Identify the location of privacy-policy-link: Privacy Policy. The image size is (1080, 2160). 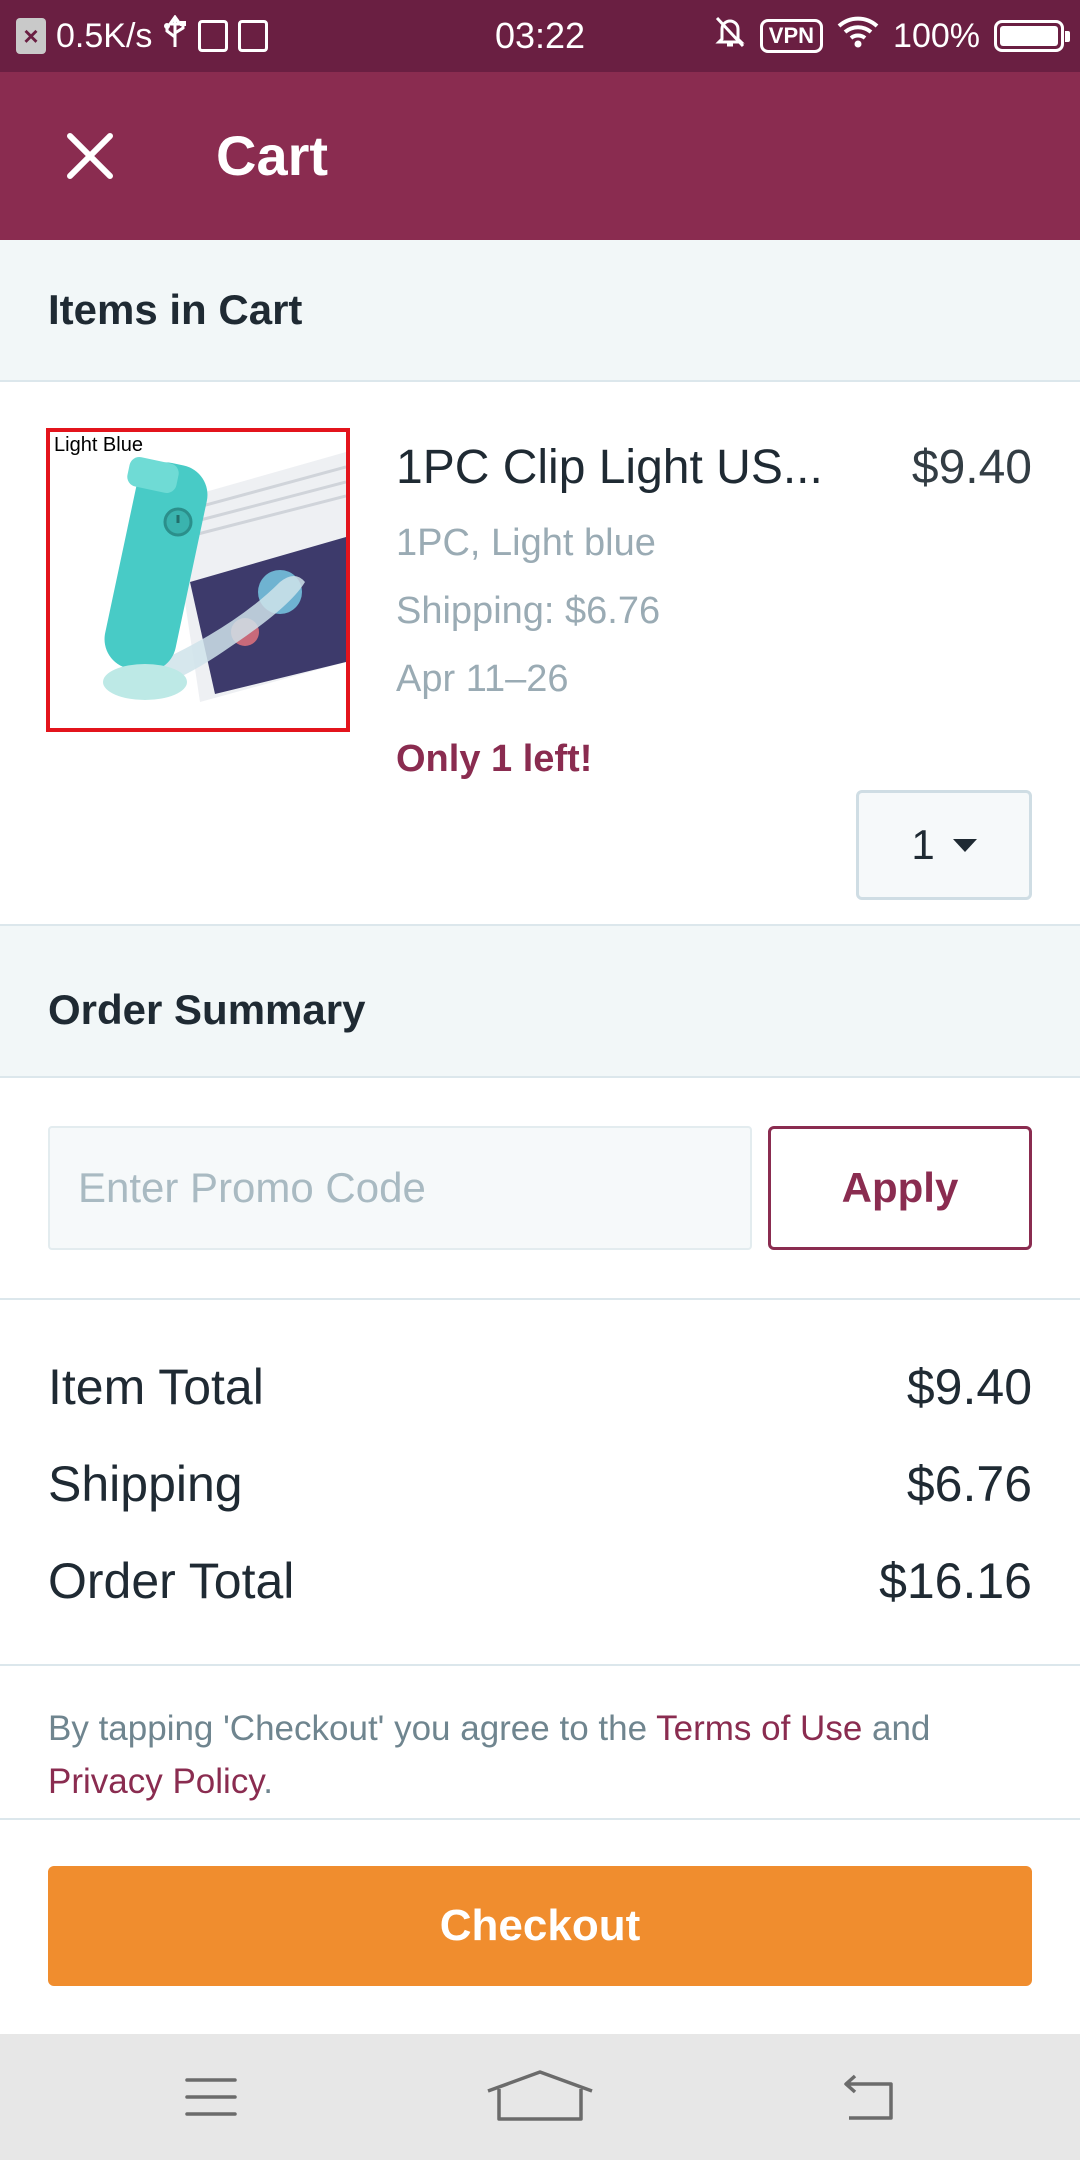
(155, 1781).